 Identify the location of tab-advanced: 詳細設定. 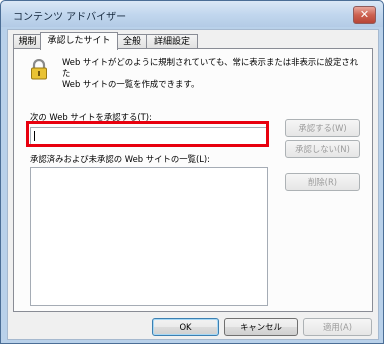
(172, 41).